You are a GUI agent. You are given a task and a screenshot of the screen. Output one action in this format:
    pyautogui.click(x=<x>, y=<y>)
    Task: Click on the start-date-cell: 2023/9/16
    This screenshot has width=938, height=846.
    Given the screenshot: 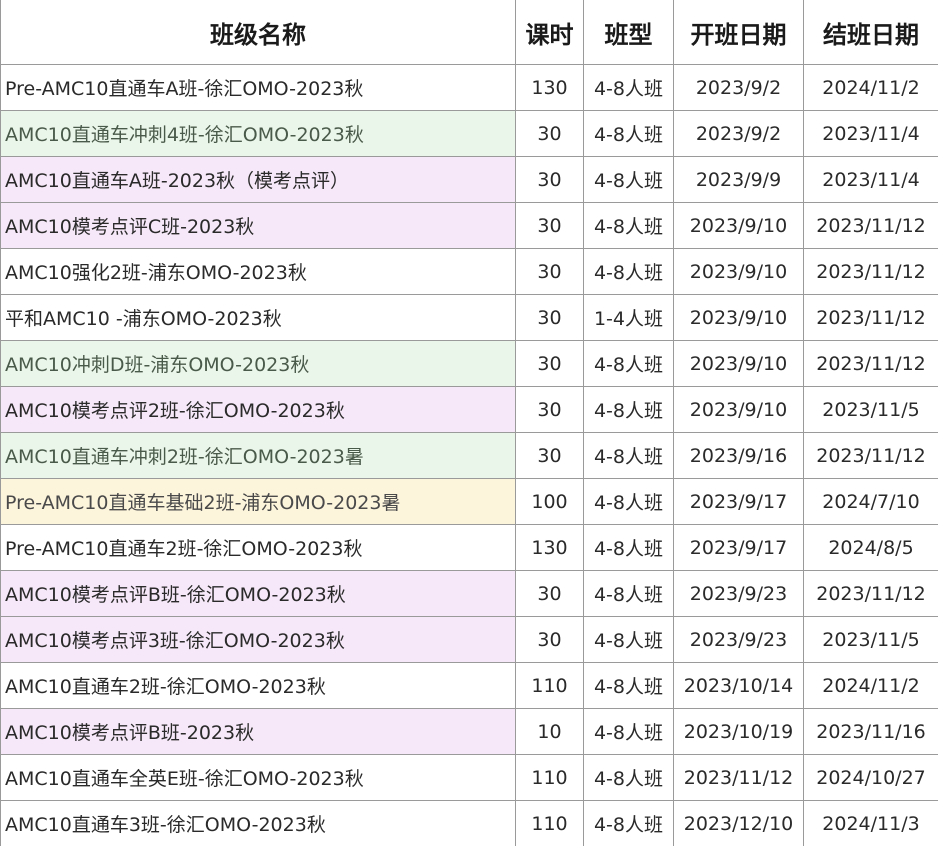 What is the action you would take?
    pyautogui.click(x=738, y=455)
    